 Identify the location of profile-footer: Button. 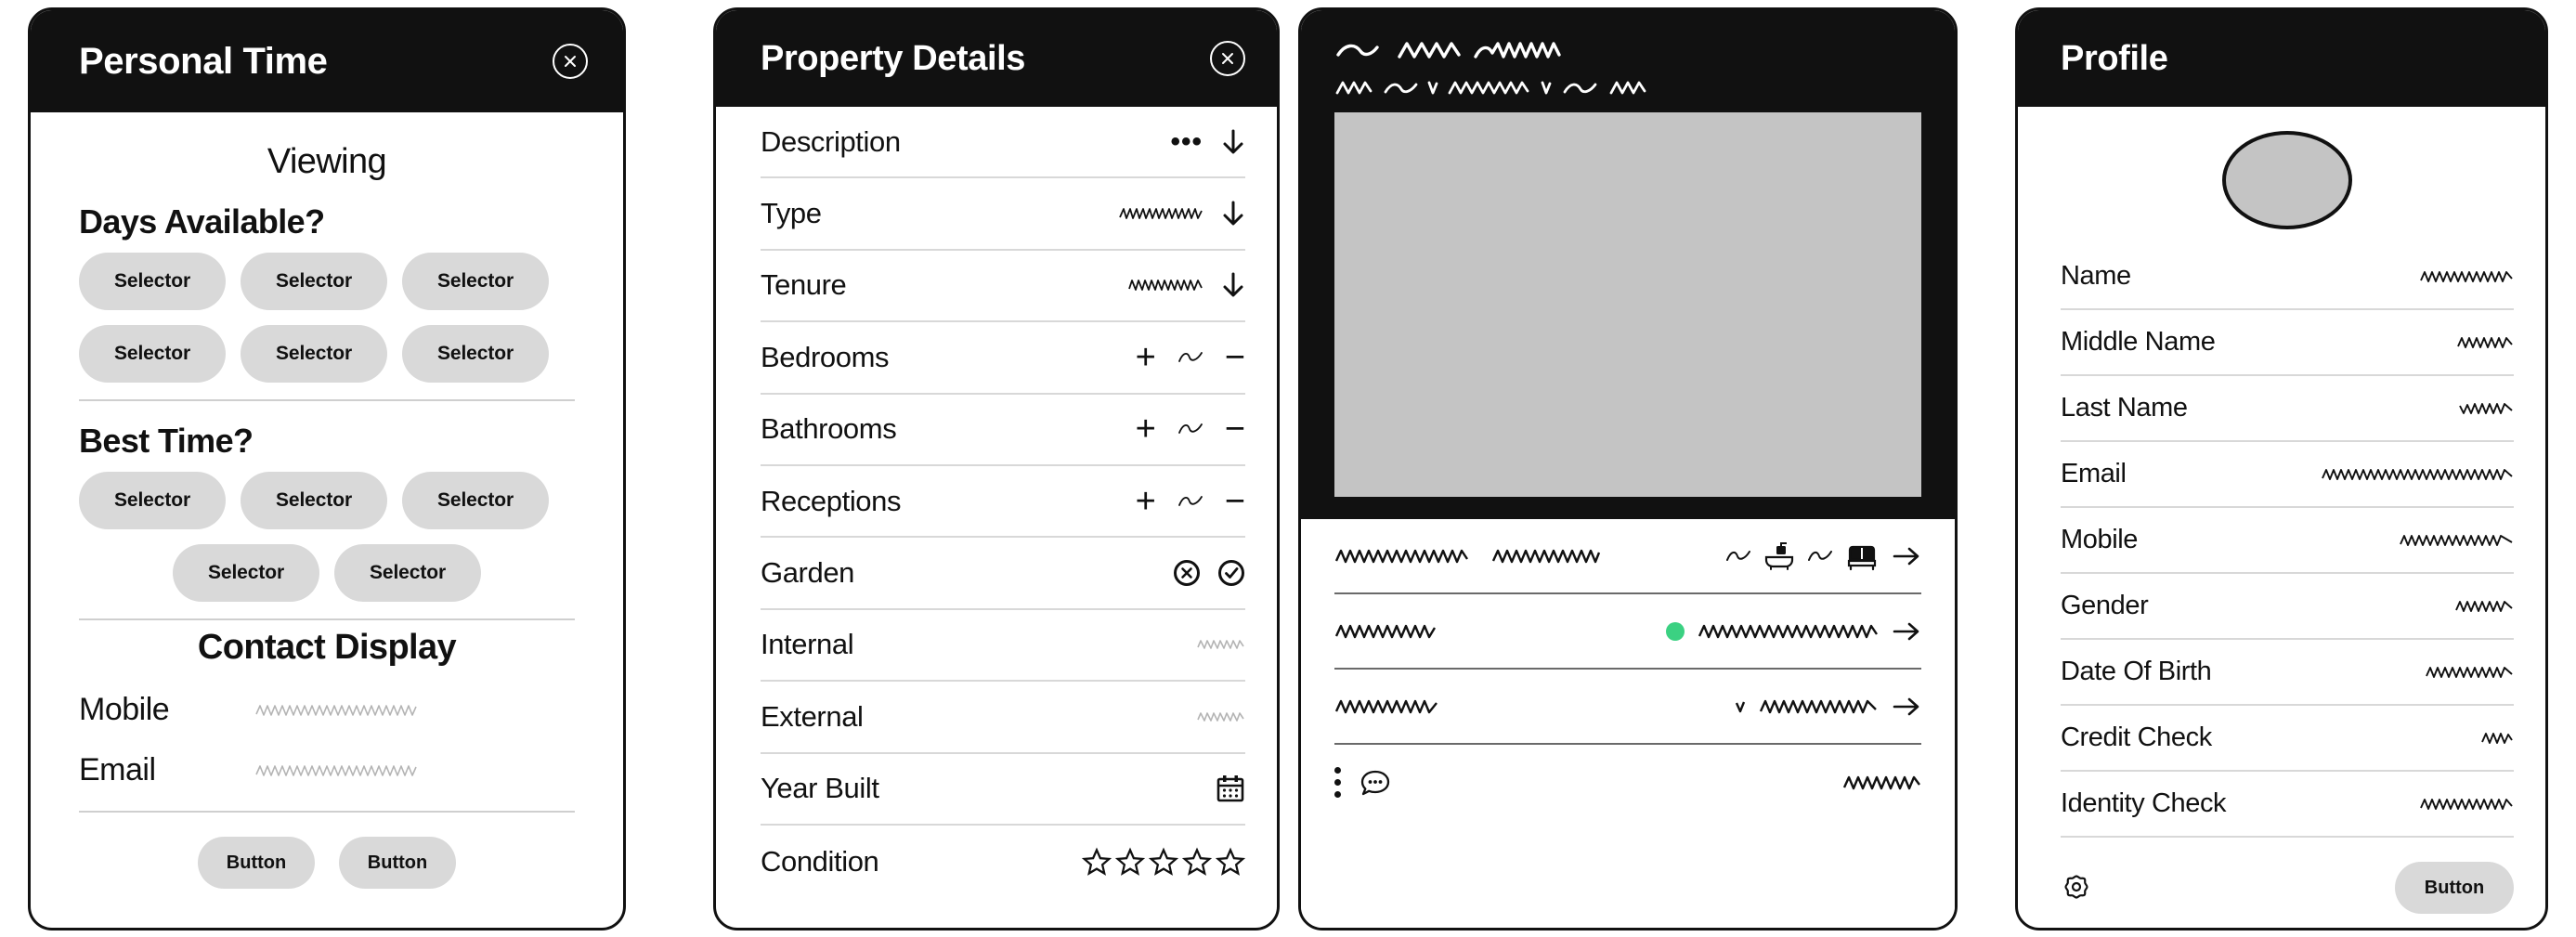
(2287, 876).